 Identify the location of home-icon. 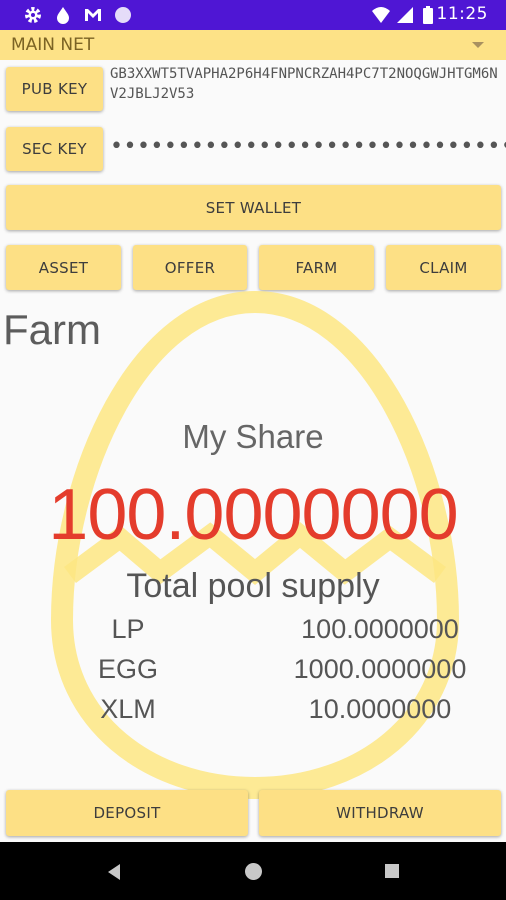
(253, 871).